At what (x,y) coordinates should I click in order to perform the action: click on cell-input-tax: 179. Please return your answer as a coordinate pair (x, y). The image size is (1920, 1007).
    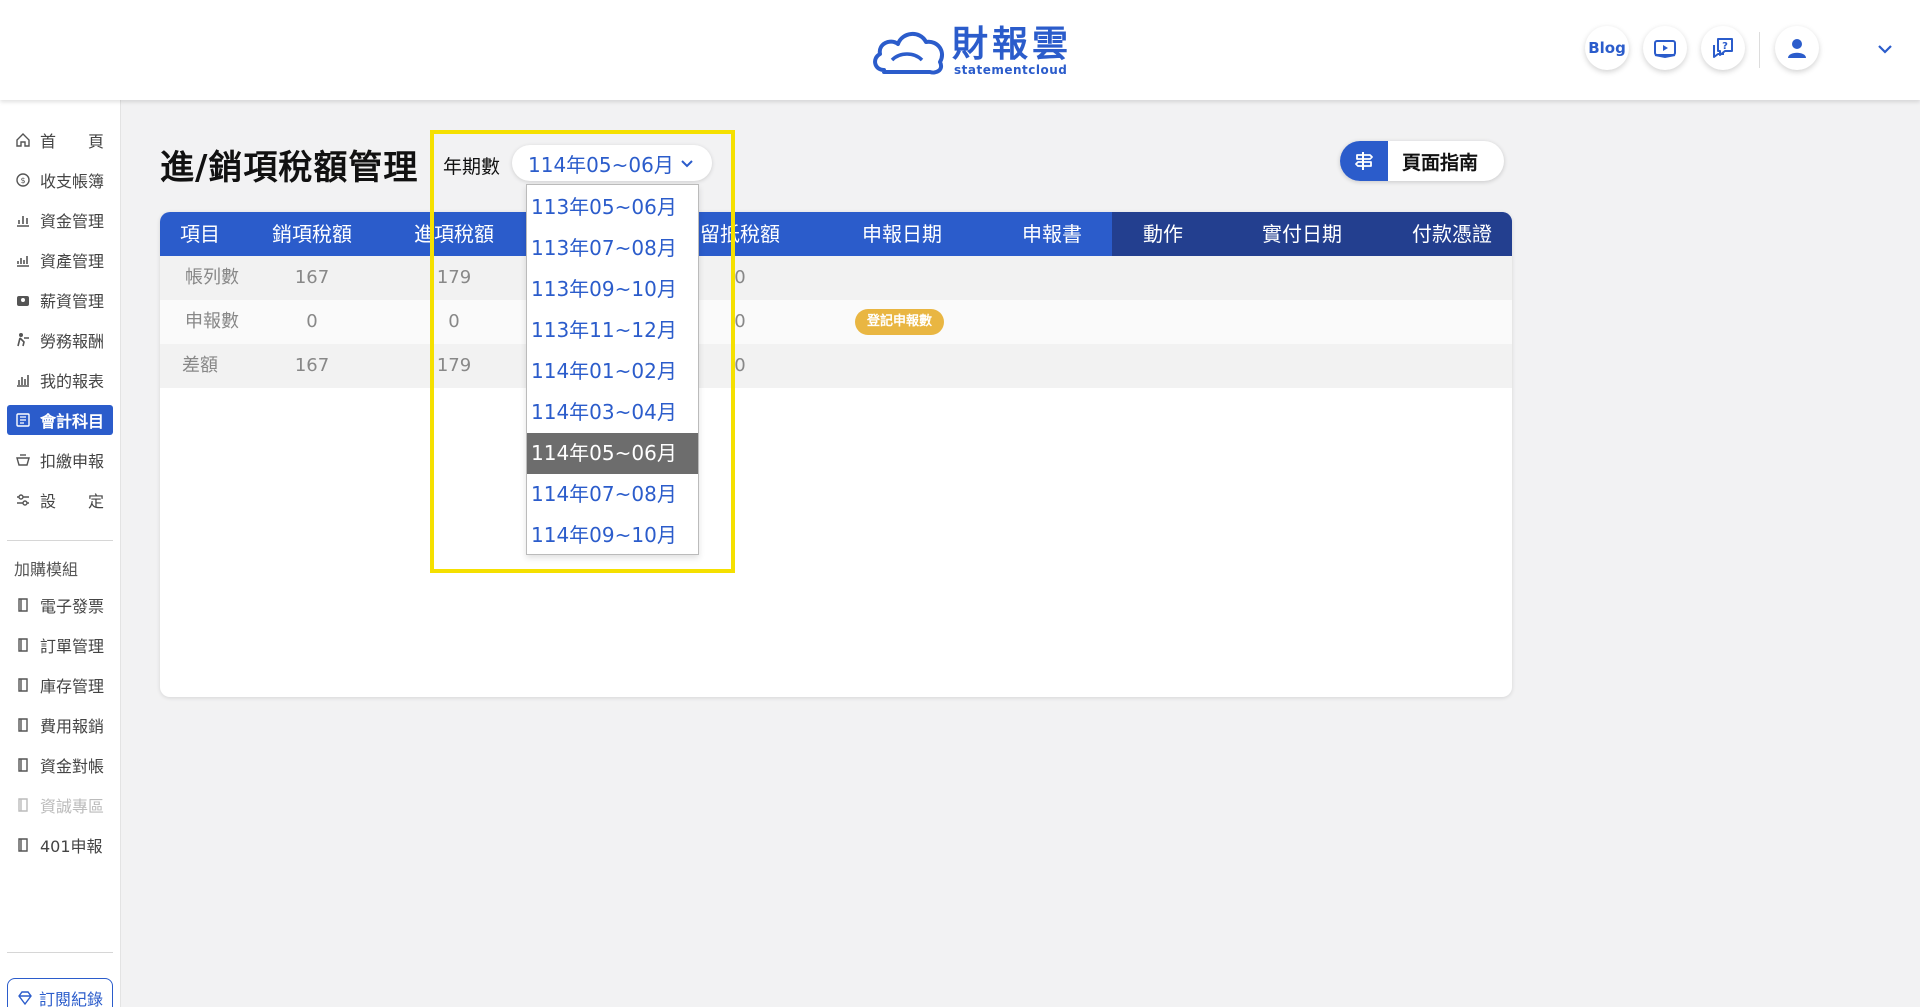
    Looking at the image, I should click on (454, 277).